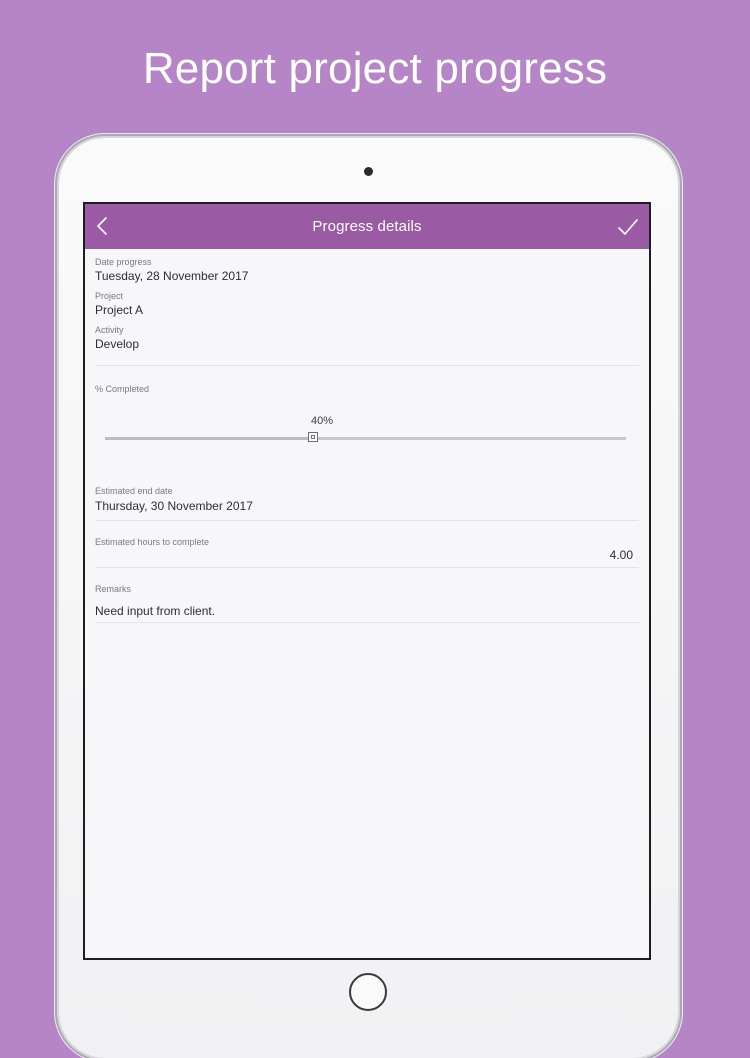  What do you see at coordinates (313, 437) in the screenshot?
I see `slider-thumb` at bounding box center [313, 437].